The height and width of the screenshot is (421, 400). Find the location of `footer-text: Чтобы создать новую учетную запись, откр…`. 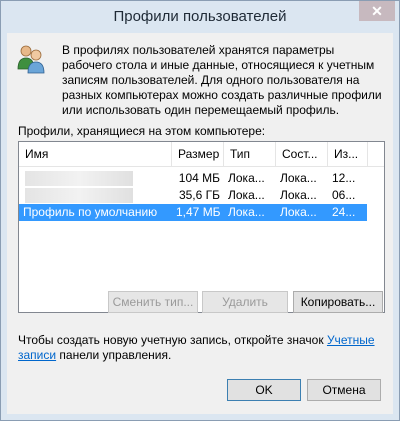

footer-text: Чтобы создать новую учетную запись, откр… is located at coordinates (203, 348).